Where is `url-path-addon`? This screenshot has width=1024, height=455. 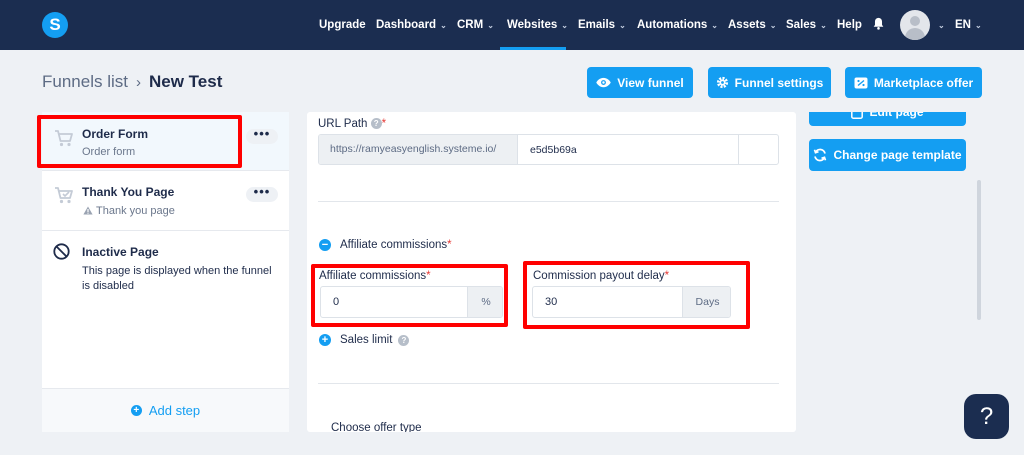 url-path-addon is located at coordinates (758, 149).